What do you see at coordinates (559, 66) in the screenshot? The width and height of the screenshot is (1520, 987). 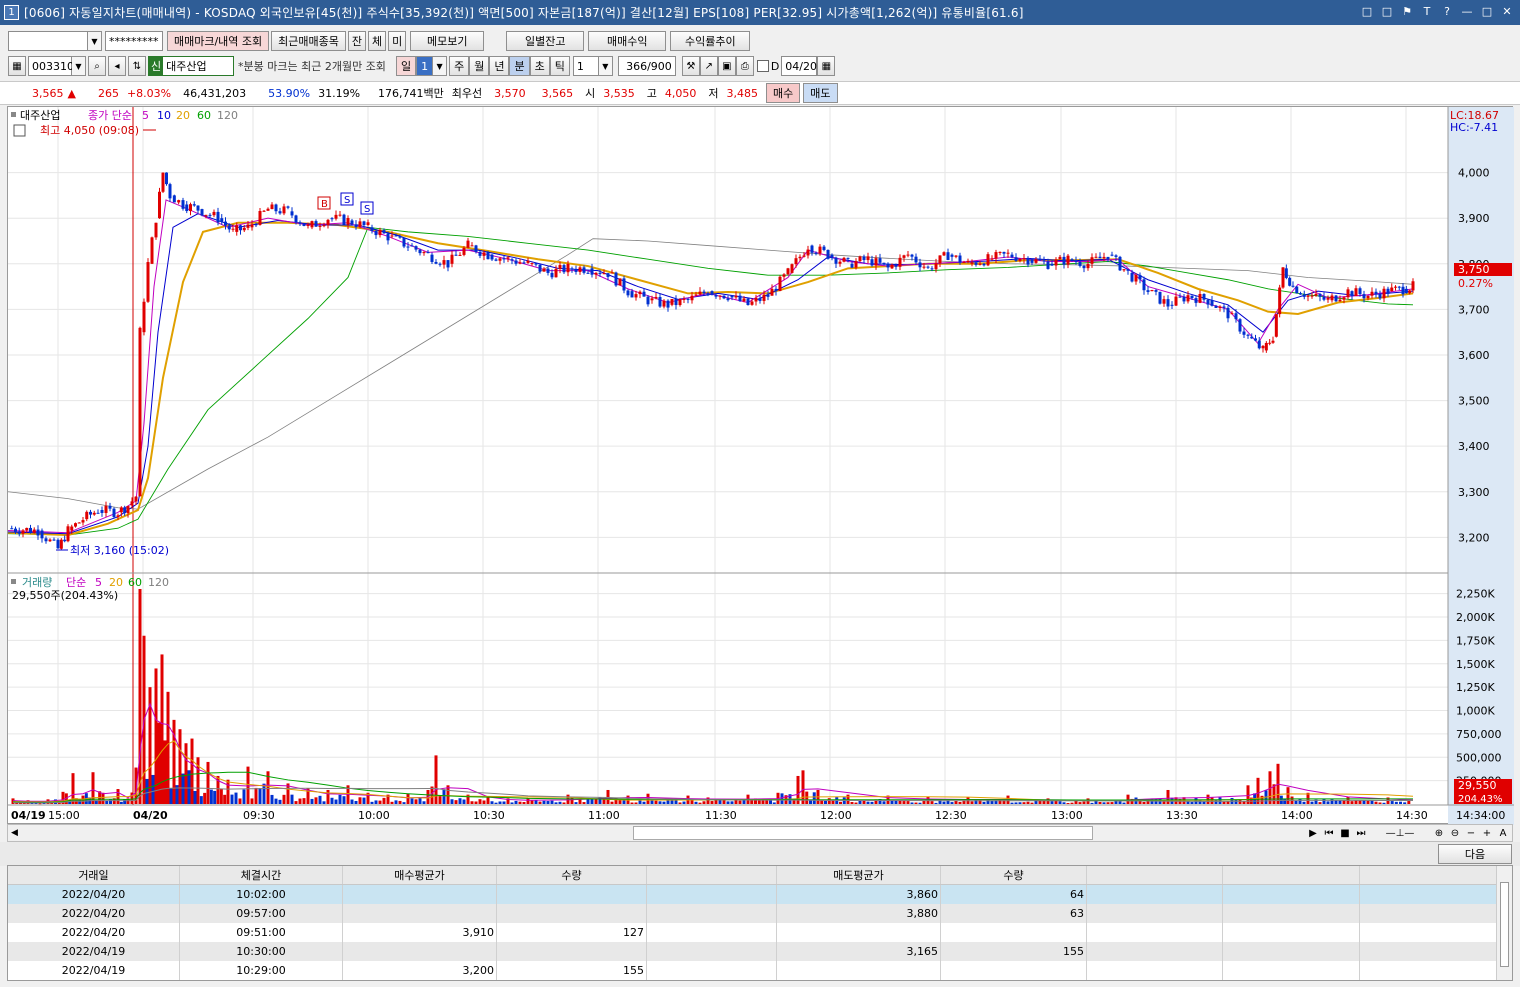 I see `period-tick-button: 틱` at bounding box center [559, 66].